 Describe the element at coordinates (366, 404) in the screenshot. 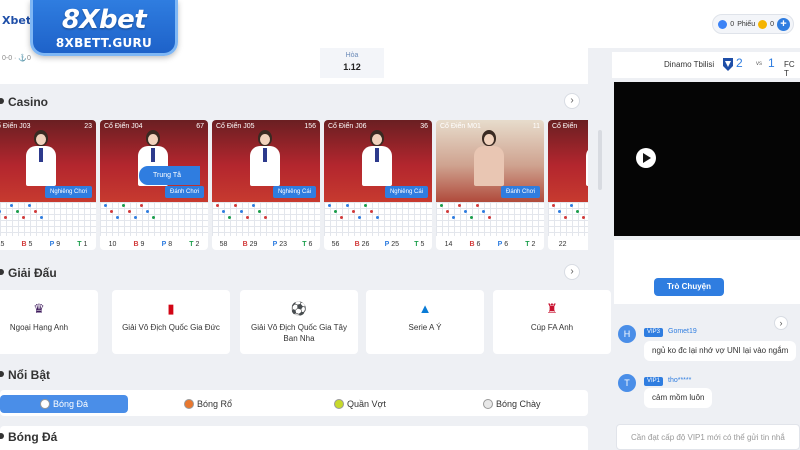

I see `sport-tab-label: Quần Vợt` at that location.